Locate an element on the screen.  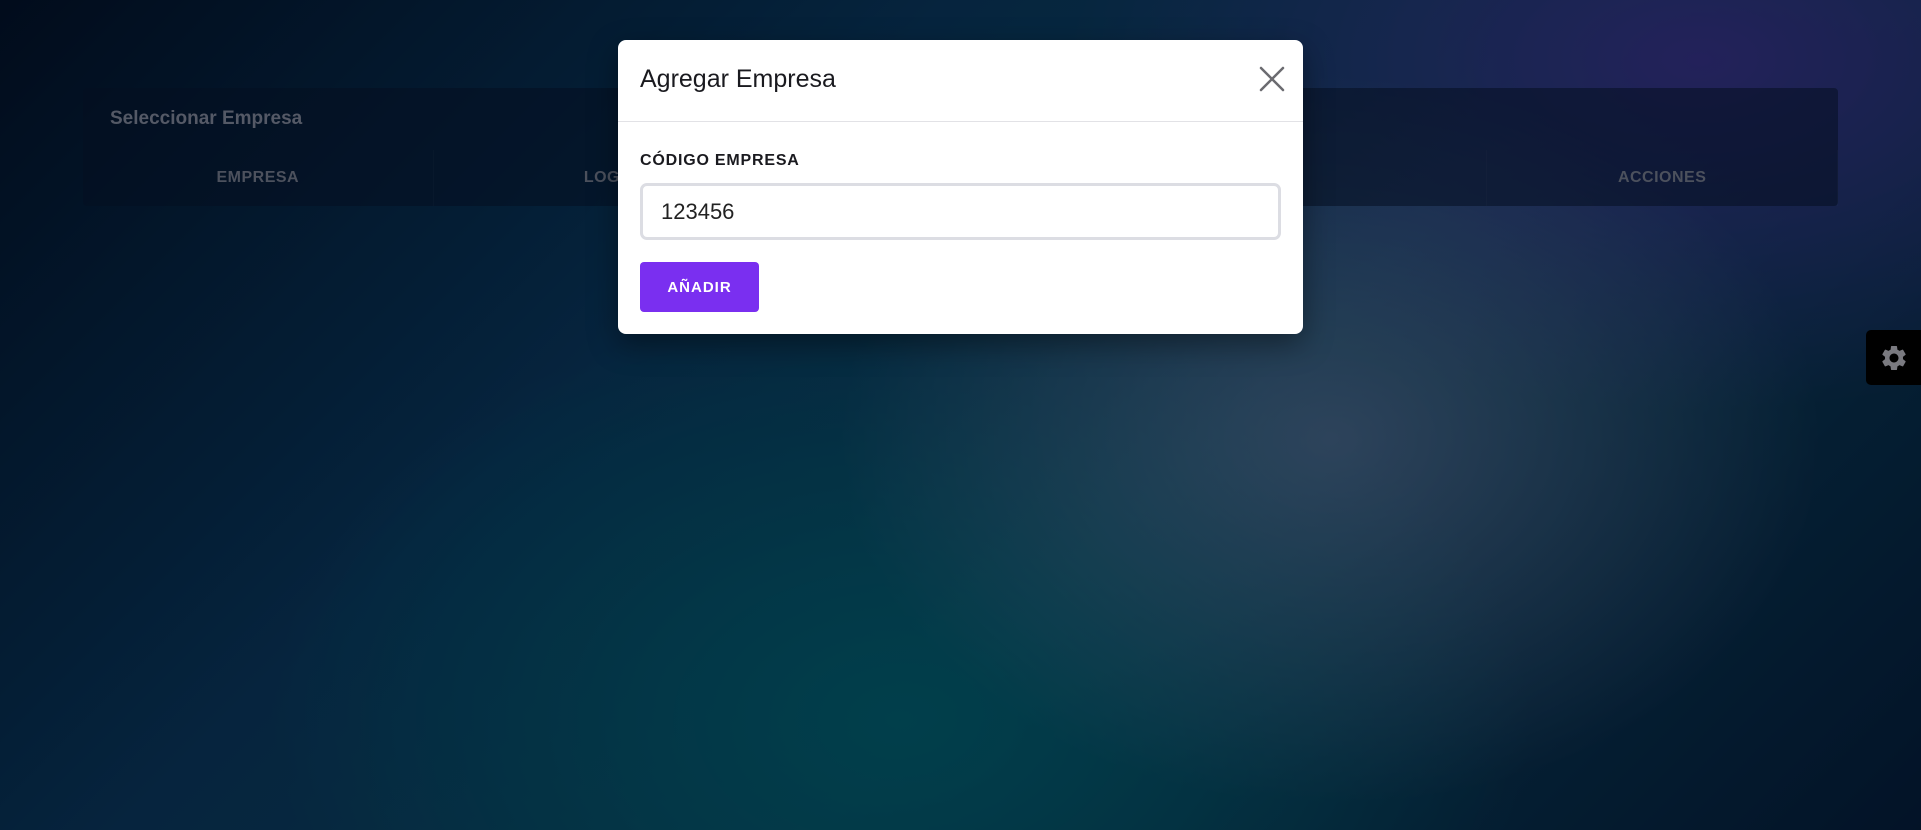
settings-toggle is located at coordinates (1893, 357).